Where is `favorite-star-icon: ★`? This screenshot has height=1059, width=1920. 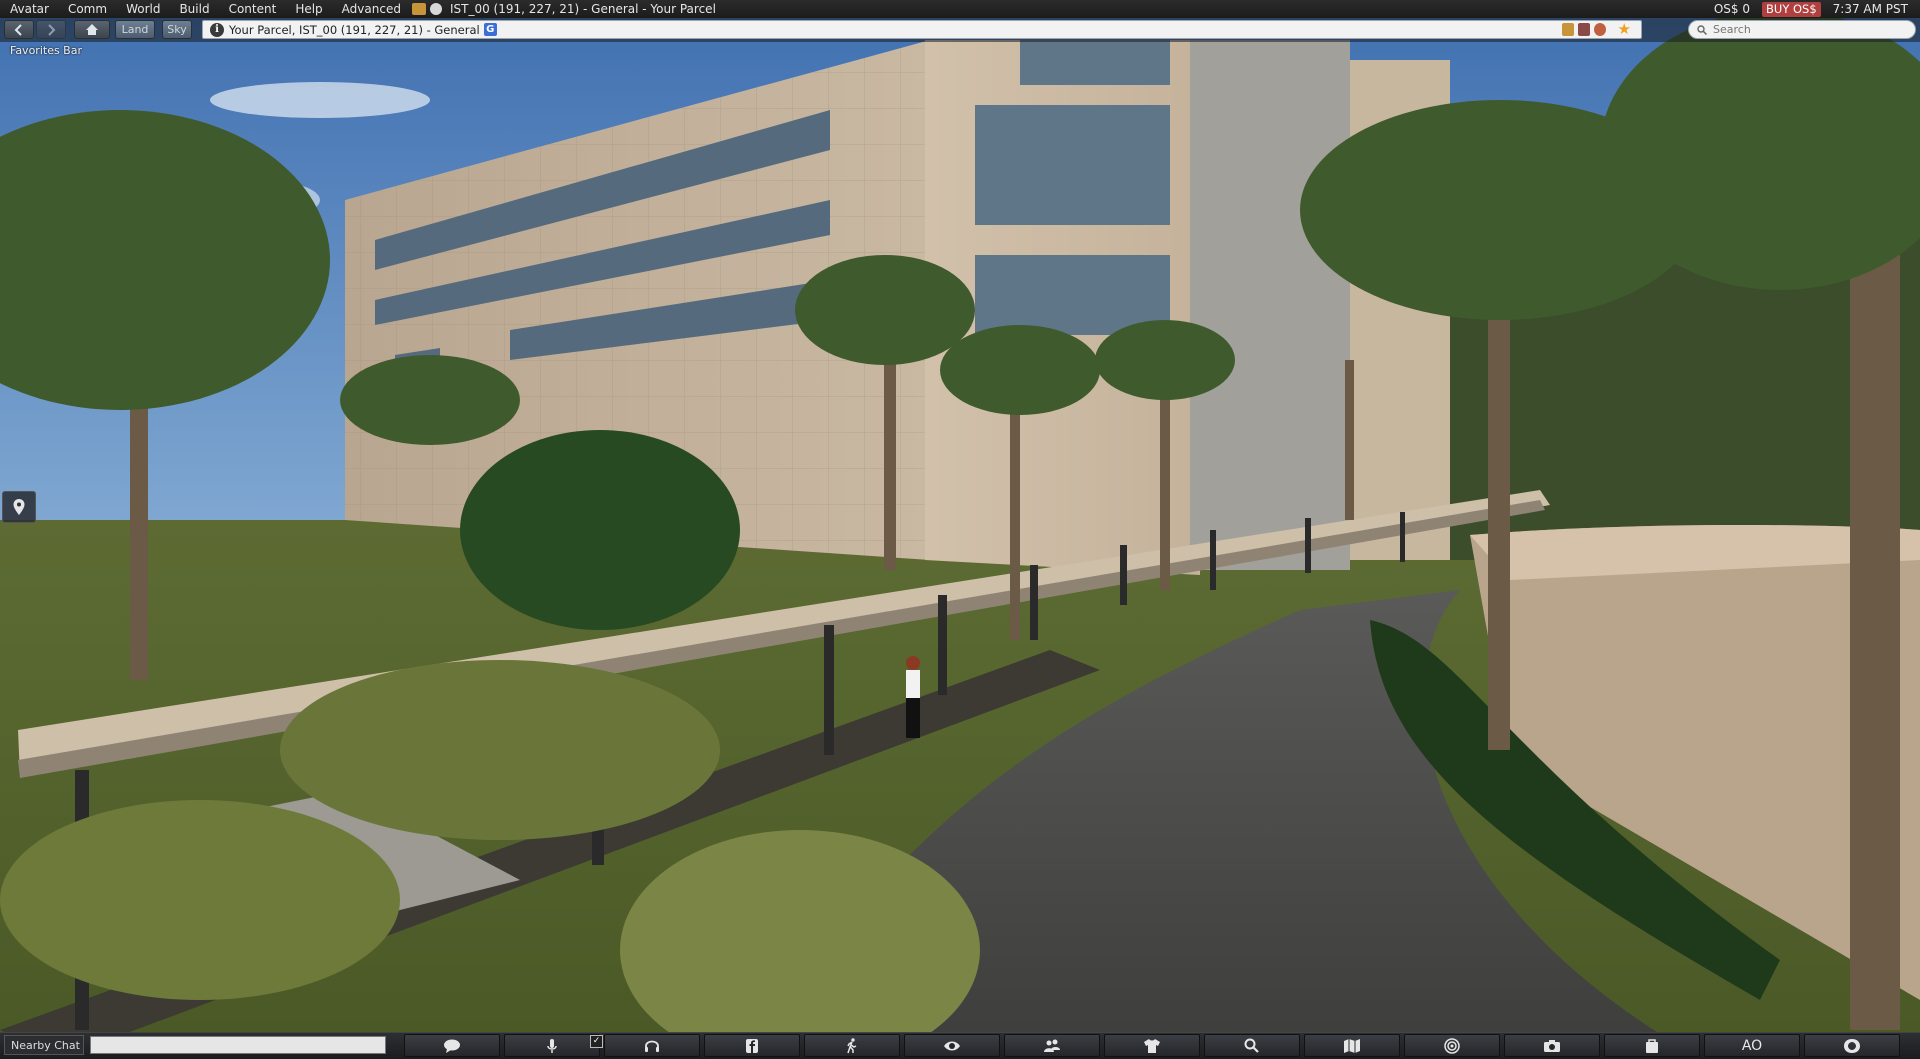
favorite-star-icon: ★ is located at coordinates (1624, 29).